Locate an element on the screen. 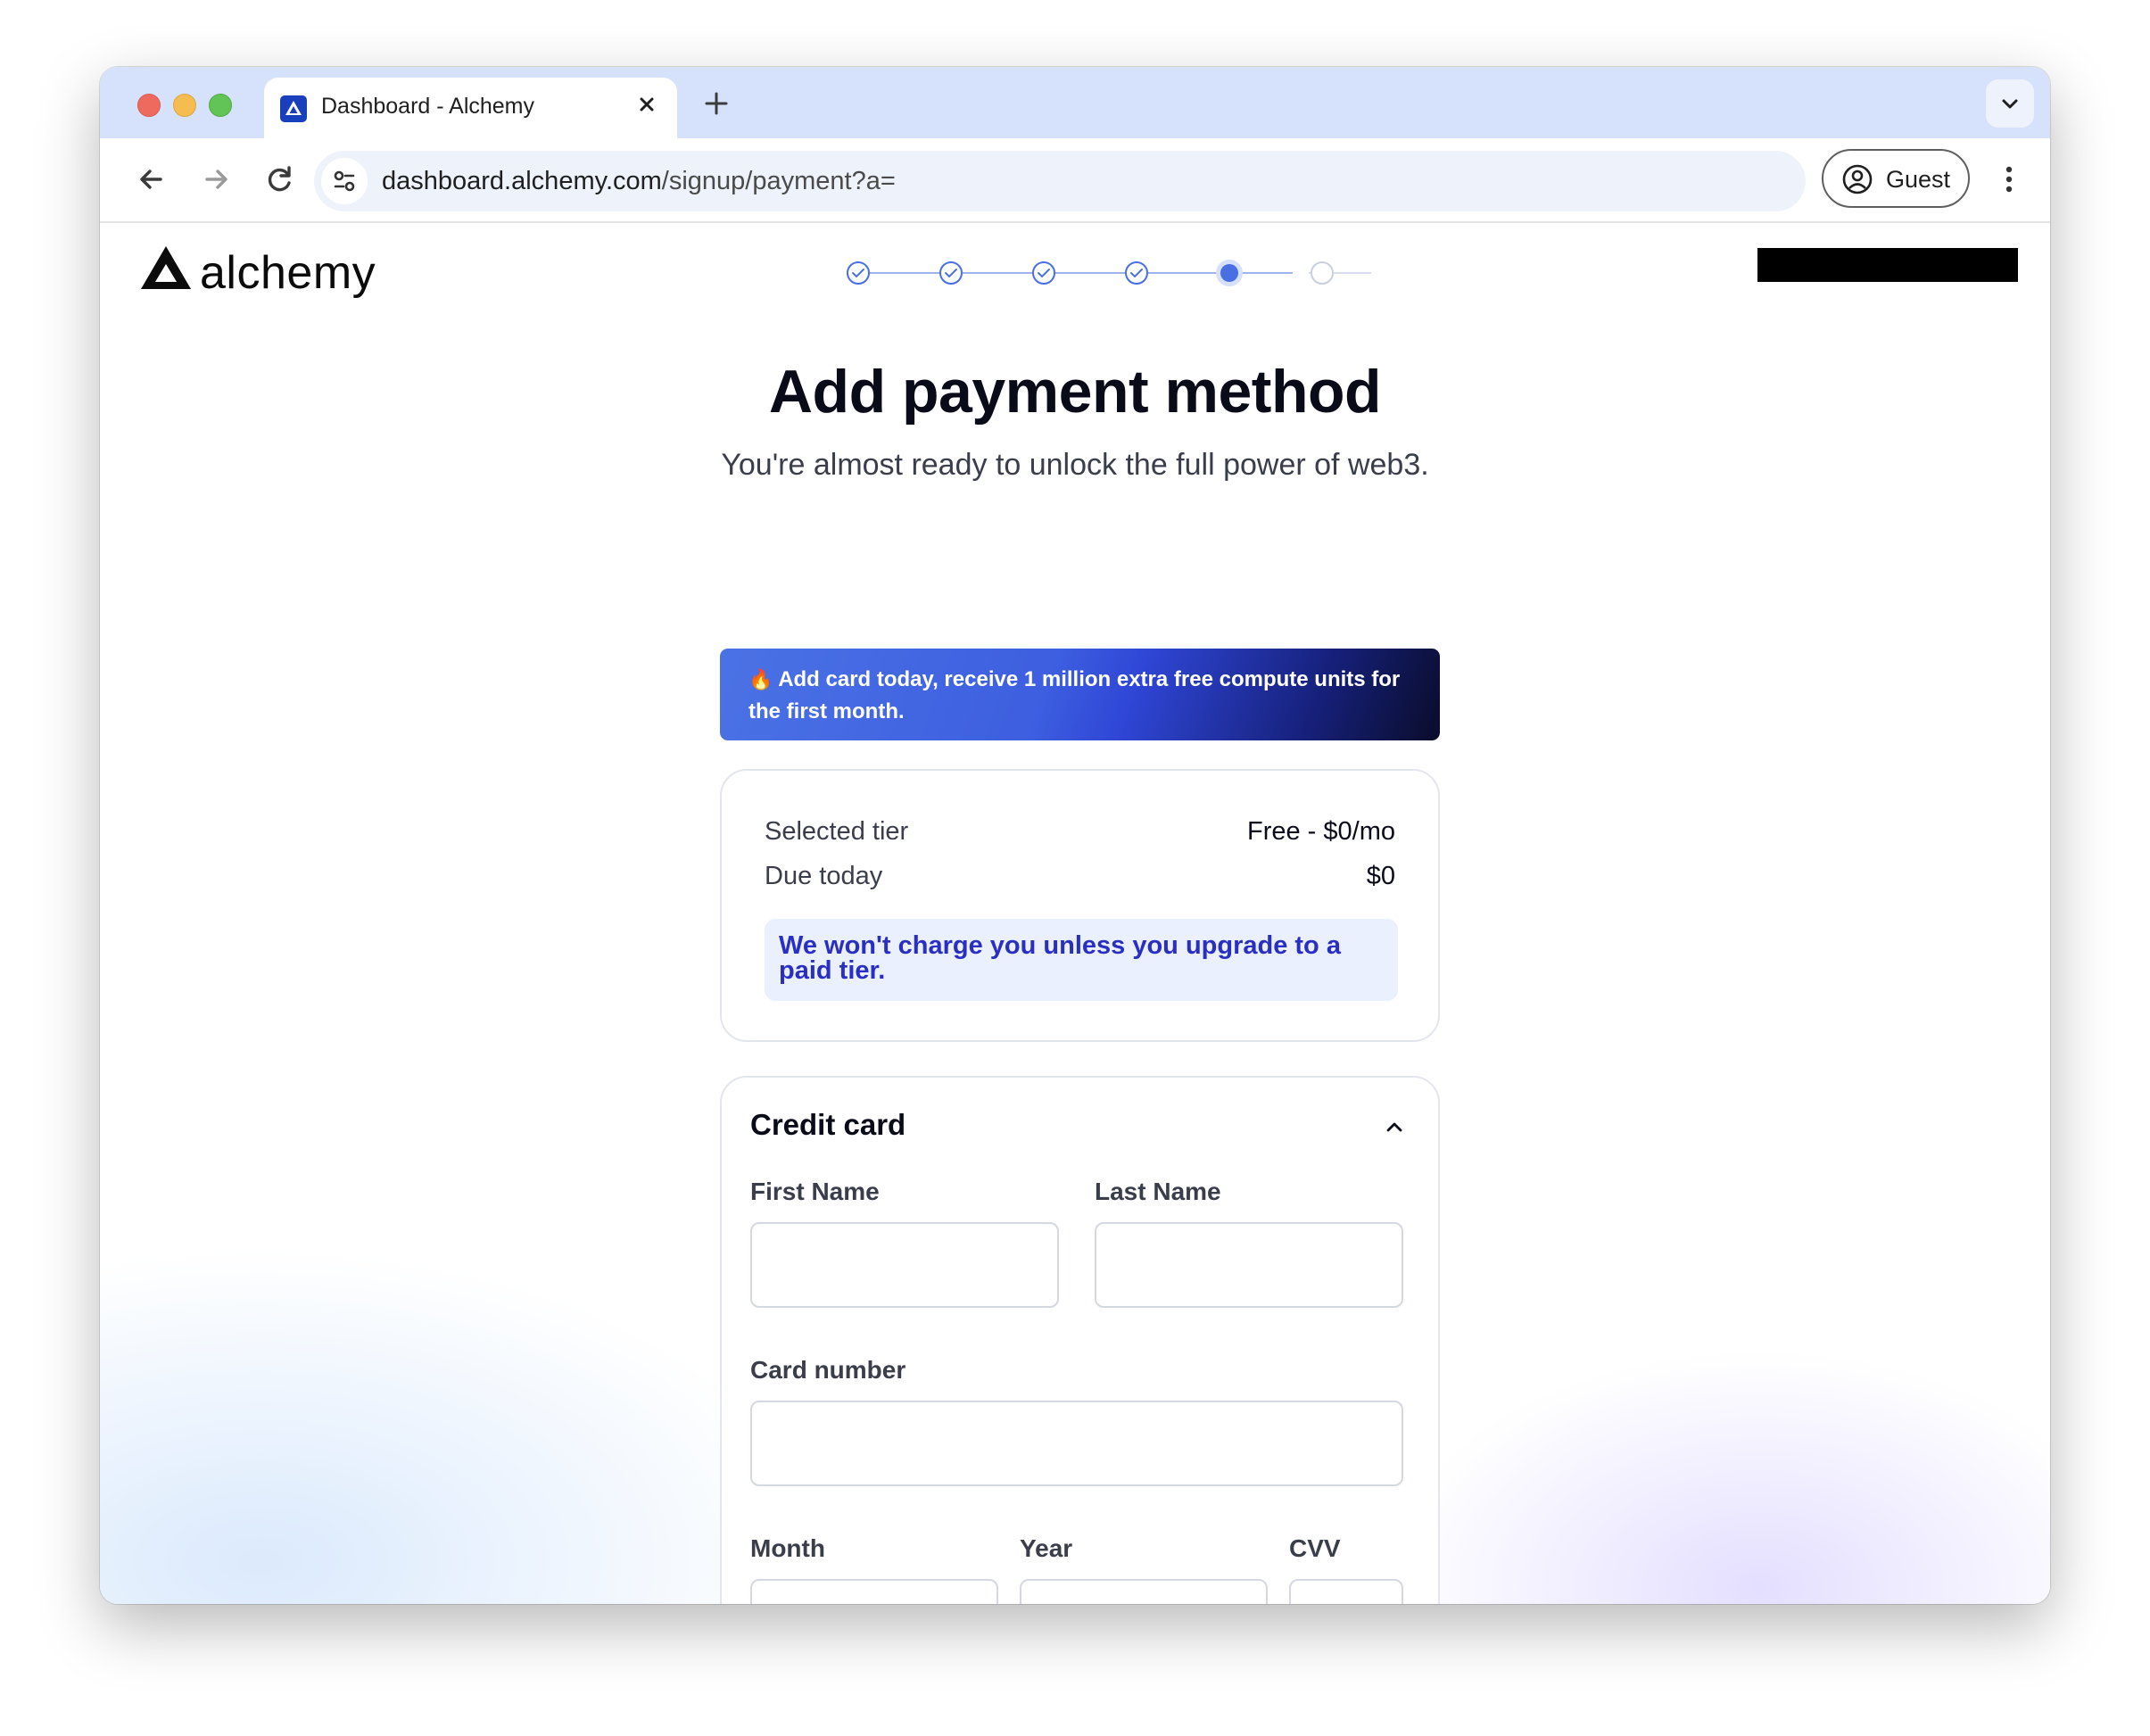  due-today-value: $0 is located at coordinates (1381, 876).